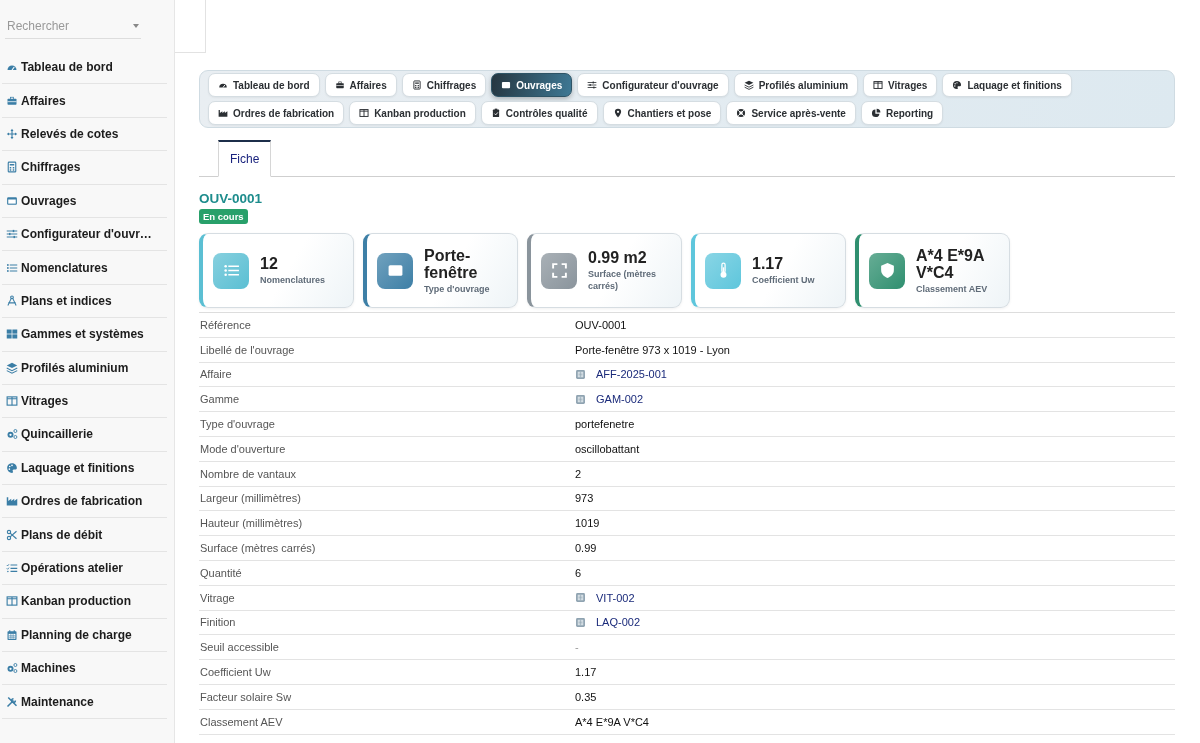 This screenshot has height=743, width=1200. What do you see at coordinates (84, 602) in the screenshot?
I see `sidebar-item: Kanban production` at bounding box center [84, 602].